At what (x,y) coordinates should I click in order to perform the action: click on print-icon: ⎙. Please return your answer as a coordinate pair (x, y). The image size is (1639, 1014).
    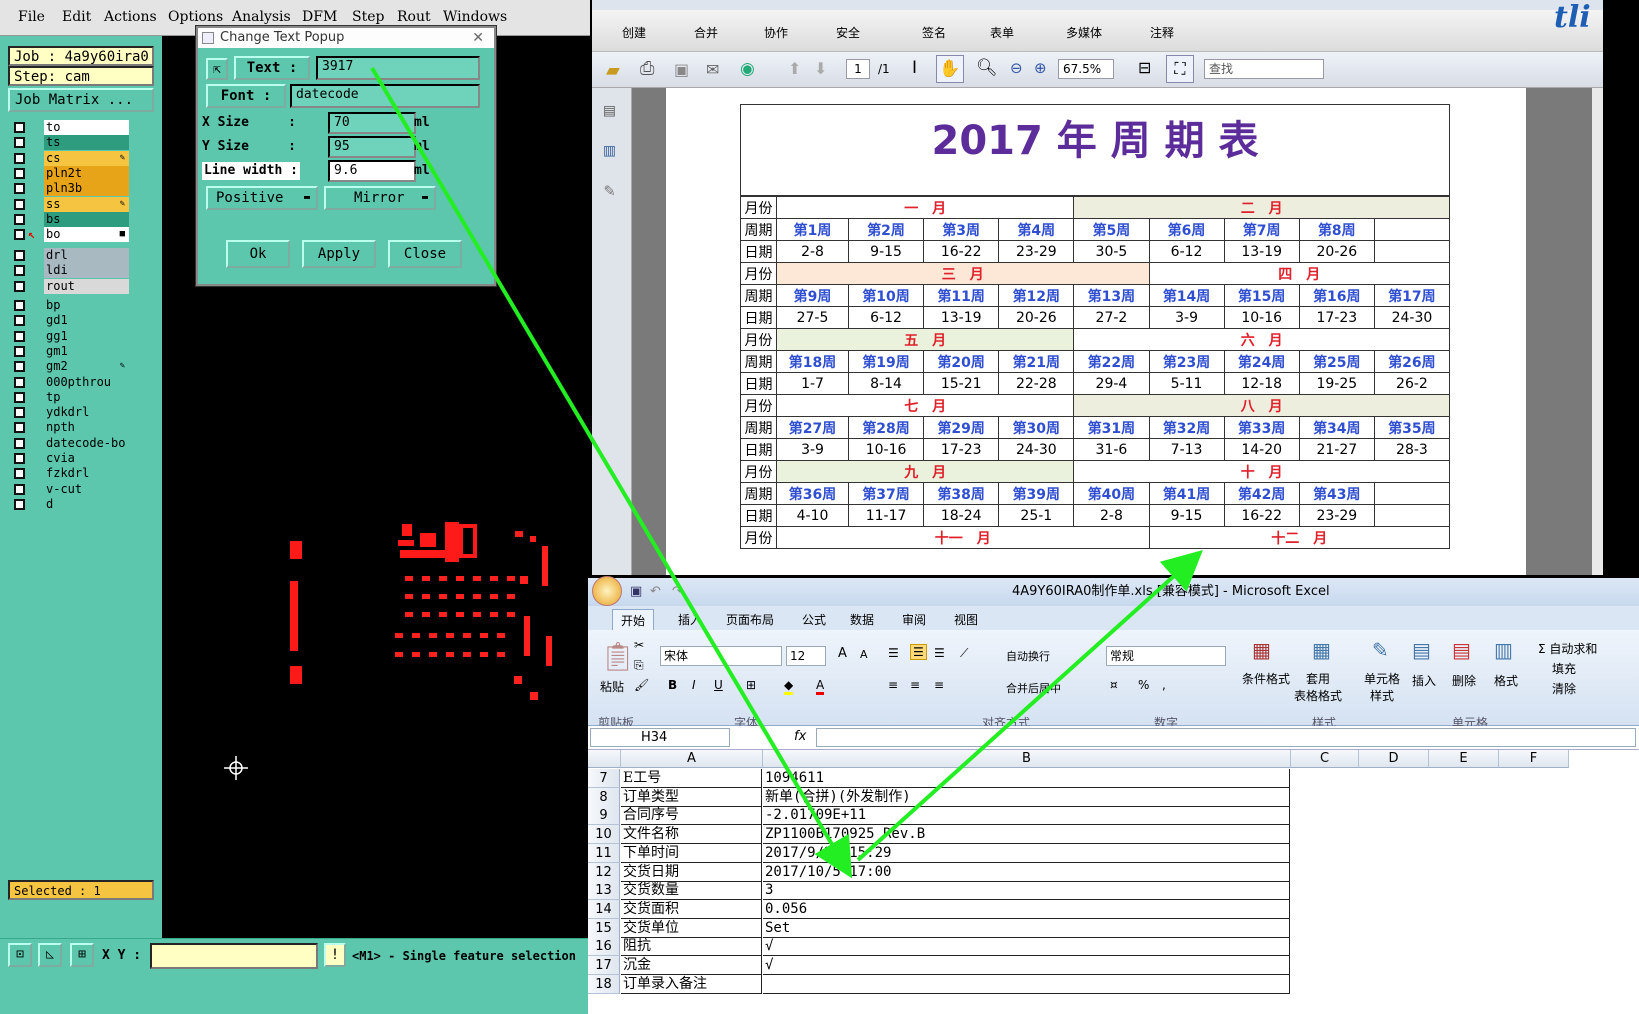
    Looking at the image, I should click on (647, 68).